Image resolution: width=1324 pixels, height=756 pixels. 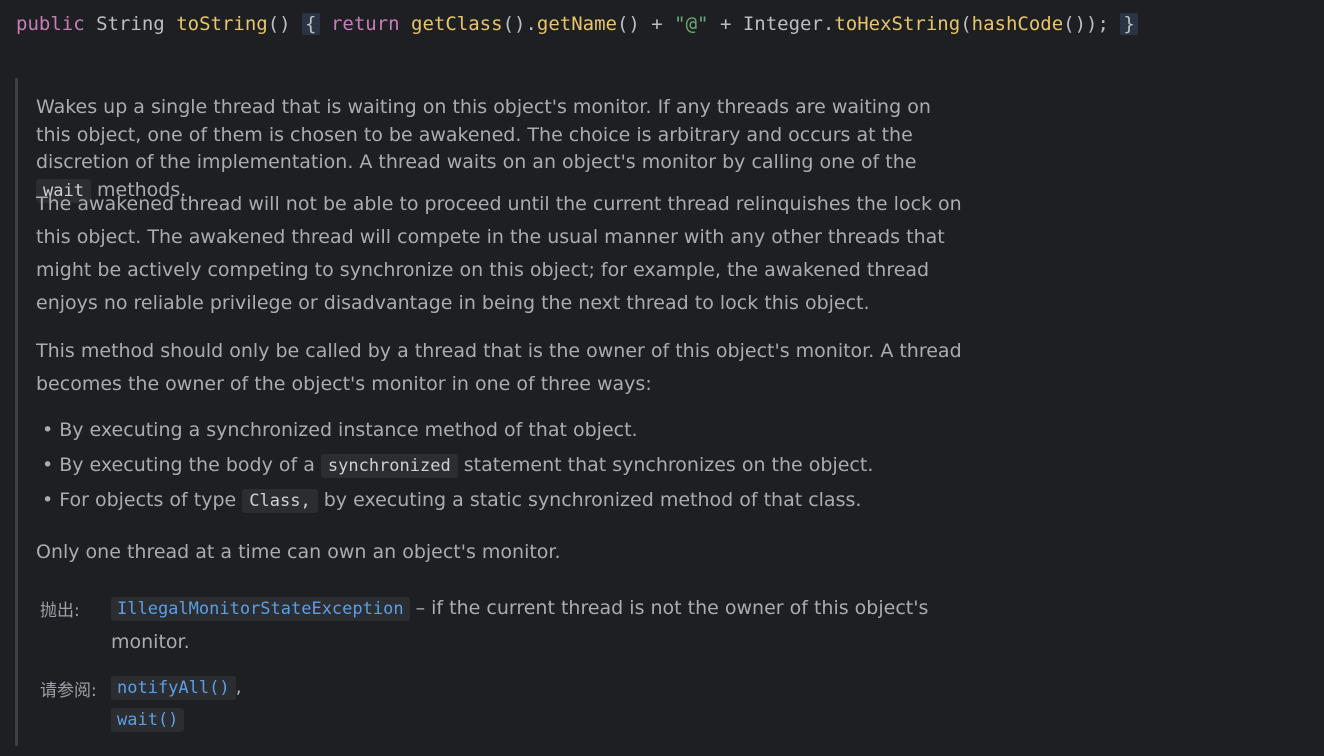 What do you see at coordinates (457, 24) in the screenshot?
I see `call-getclass: getClass` at bounding box center [457, 24].